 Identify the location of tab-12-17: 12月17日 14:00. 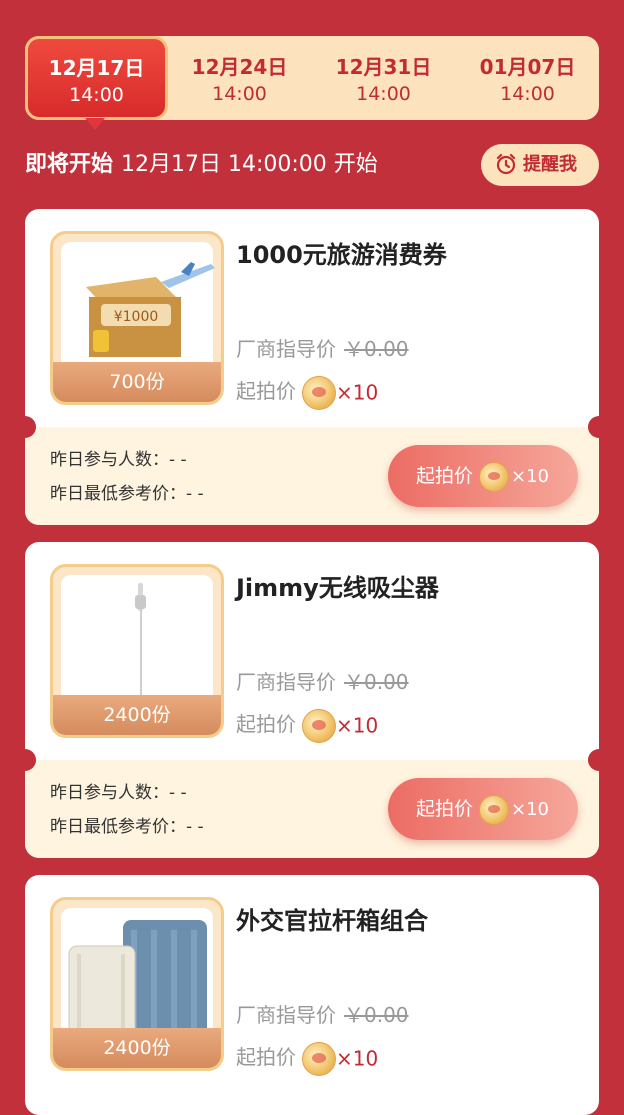
(96, 78).